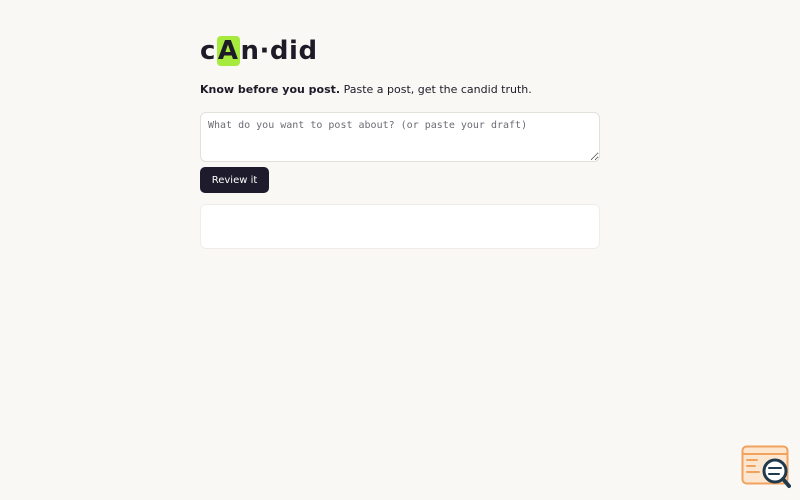 Image resolution: width=800 pixels, height=500 pixels. Describe the element at coordinates (400, 51) in the screenshot. I see `app-logo: c An·did` at that location.